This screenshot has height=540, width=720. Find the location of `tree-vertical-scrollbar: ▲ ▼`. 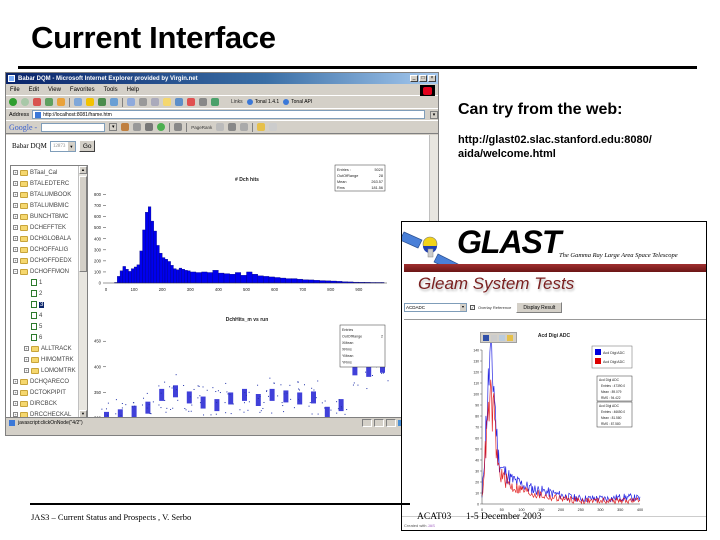

tree-vertical-scrollbar: ▲ ▼ is located at coordinates (82, 292).